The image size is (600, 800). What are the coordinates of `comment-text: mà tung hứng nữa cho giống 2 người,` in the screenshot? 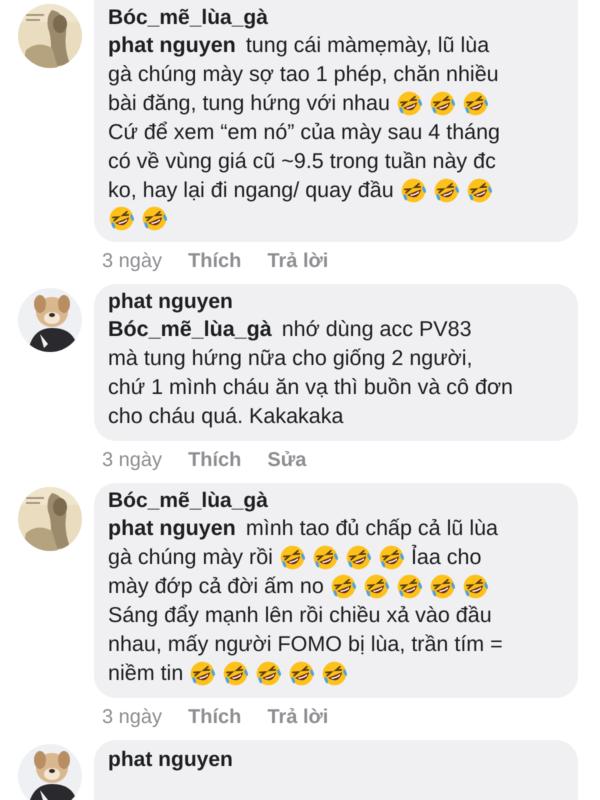 It's located at (290, 358).